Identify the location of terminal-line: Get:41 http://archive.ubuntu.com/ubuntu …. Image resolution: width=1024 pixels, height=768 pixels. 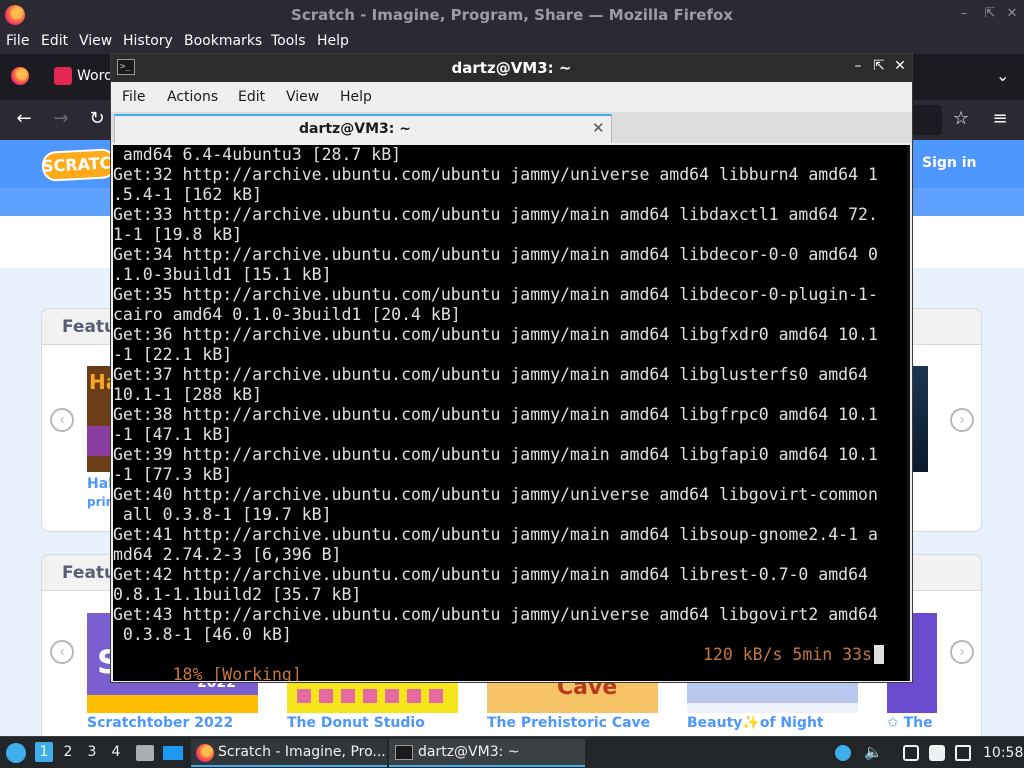
(495, 534).